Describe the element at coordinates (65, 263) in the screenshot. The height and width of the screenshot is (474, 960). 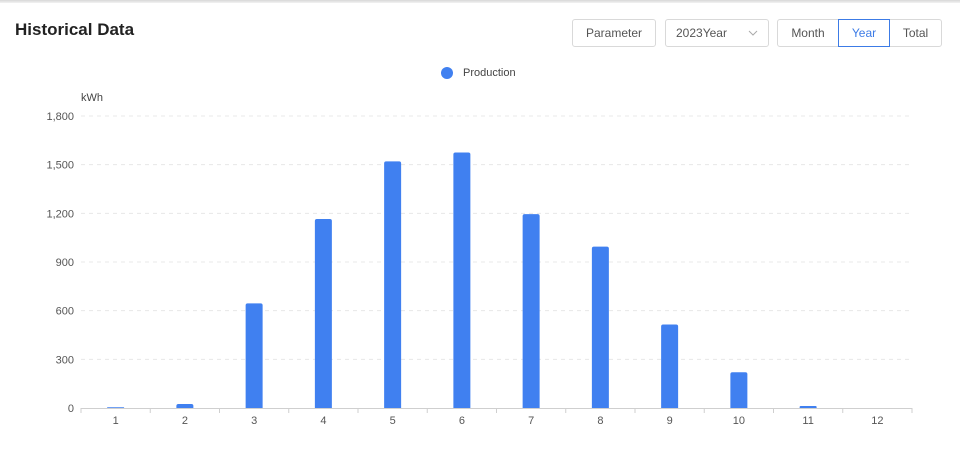
I see `y-tick-label: 900` at that location.